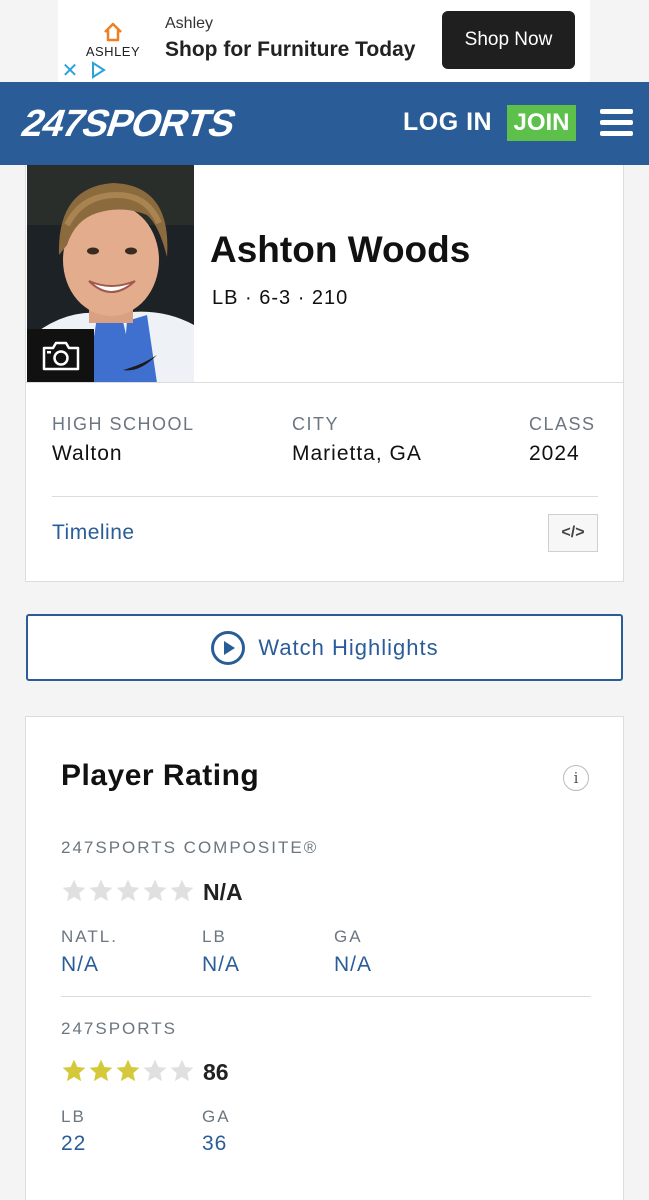 The image size is (649, 1200). I want to click on watch-highlights-label: Watch Highlights, so click(348, 647).